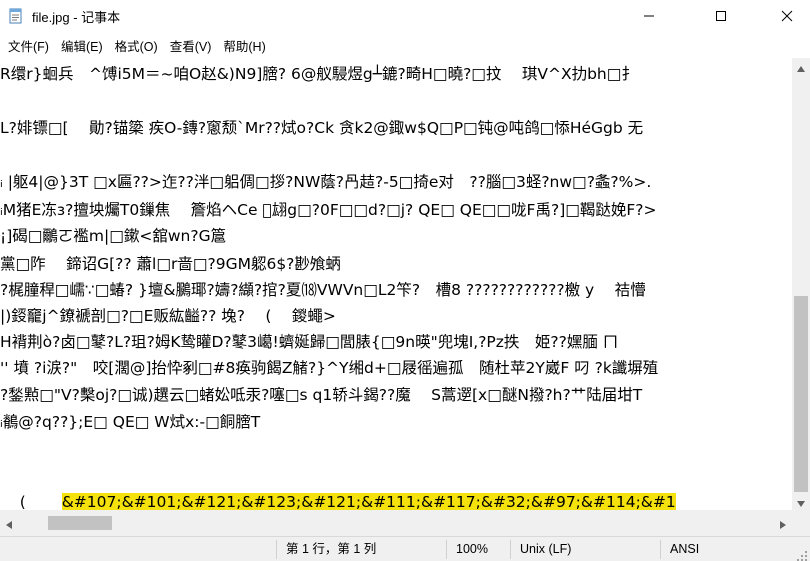 The width and height of the screenshot is (810, 561). I want to click on close-icon, so click(787, 16).